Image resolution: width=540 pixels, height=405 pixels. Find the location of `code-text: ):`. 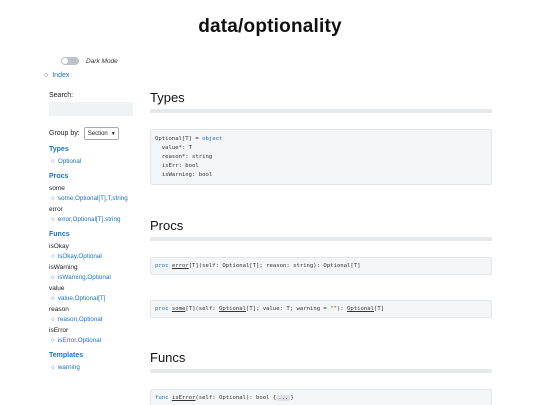

code-text: ): is located at coordinates (342, 309).